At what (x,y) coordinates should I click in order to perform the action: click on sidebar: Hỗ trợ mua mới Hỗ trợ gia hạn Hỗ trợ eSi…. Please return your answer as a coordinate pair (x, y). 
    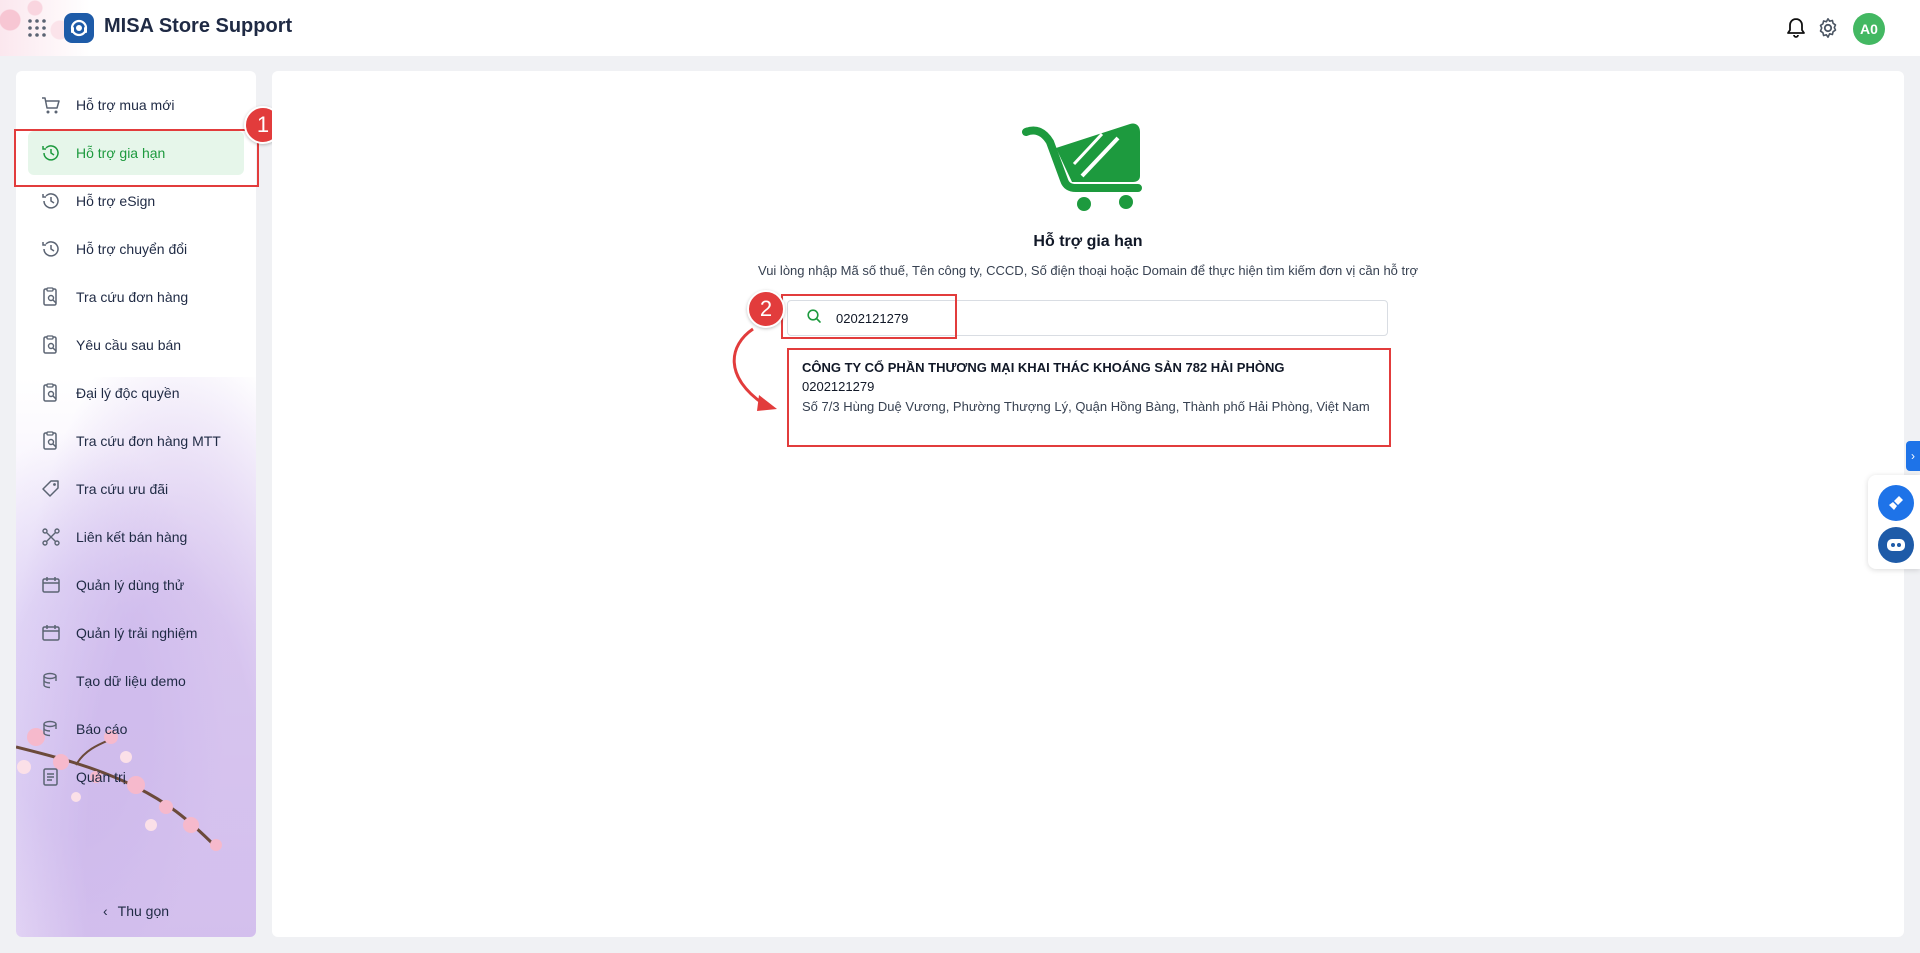
    Looking at the image, I should click on (136, 504).